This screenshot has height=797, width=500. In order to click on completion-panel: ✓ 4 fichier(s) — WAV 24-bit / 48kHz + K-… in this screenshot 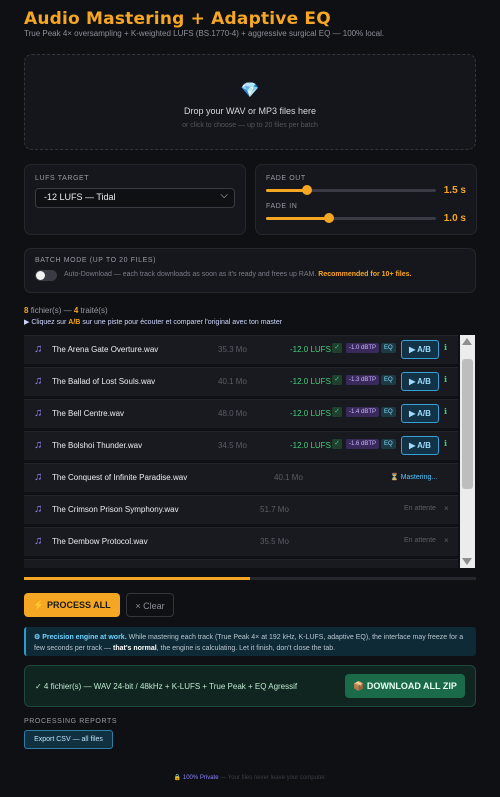, I will do `click(250, 686)`.